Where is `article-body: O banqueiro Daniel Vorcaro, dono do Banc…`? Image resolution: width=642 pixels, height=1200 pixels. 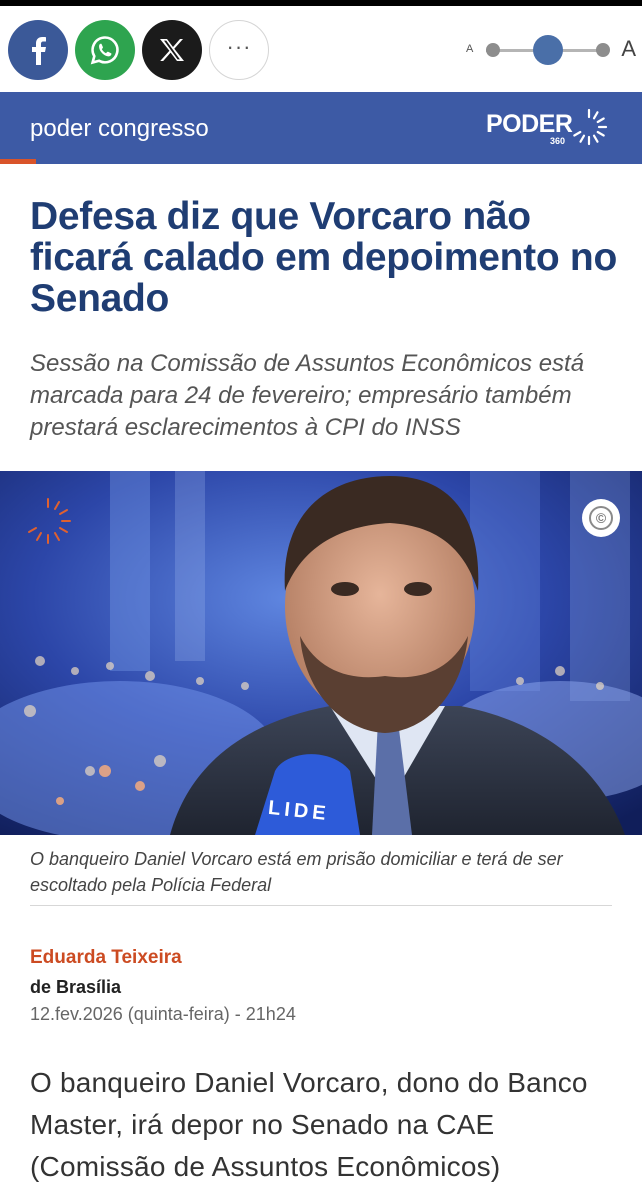 article-body: O banqueiro Daniel Vorcaro, dono do Banc… is located at coordinates (309, 1124).